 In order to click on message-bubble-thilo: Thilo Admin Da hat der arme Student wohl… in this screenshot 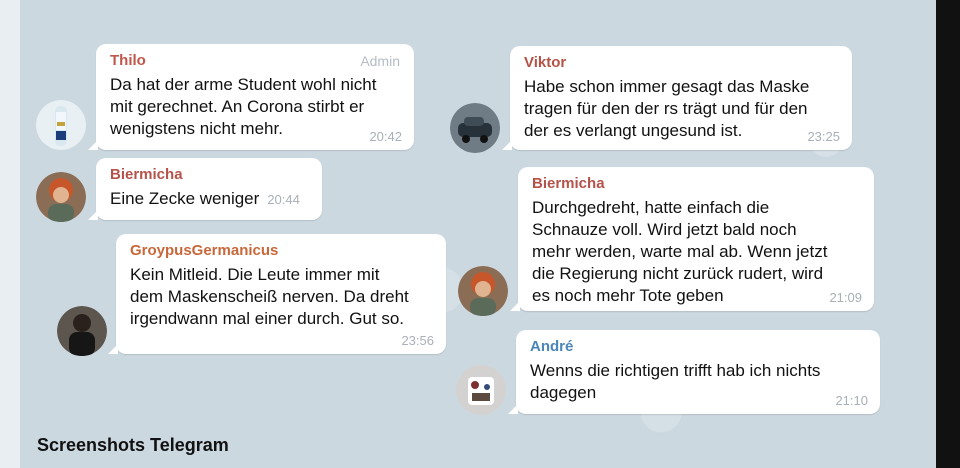, I will do `click(251, 97)`.